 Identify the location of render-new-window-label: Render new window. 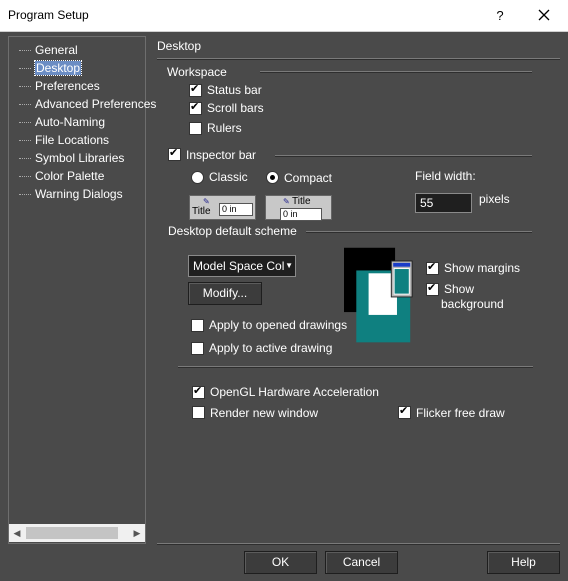
(264, 413).